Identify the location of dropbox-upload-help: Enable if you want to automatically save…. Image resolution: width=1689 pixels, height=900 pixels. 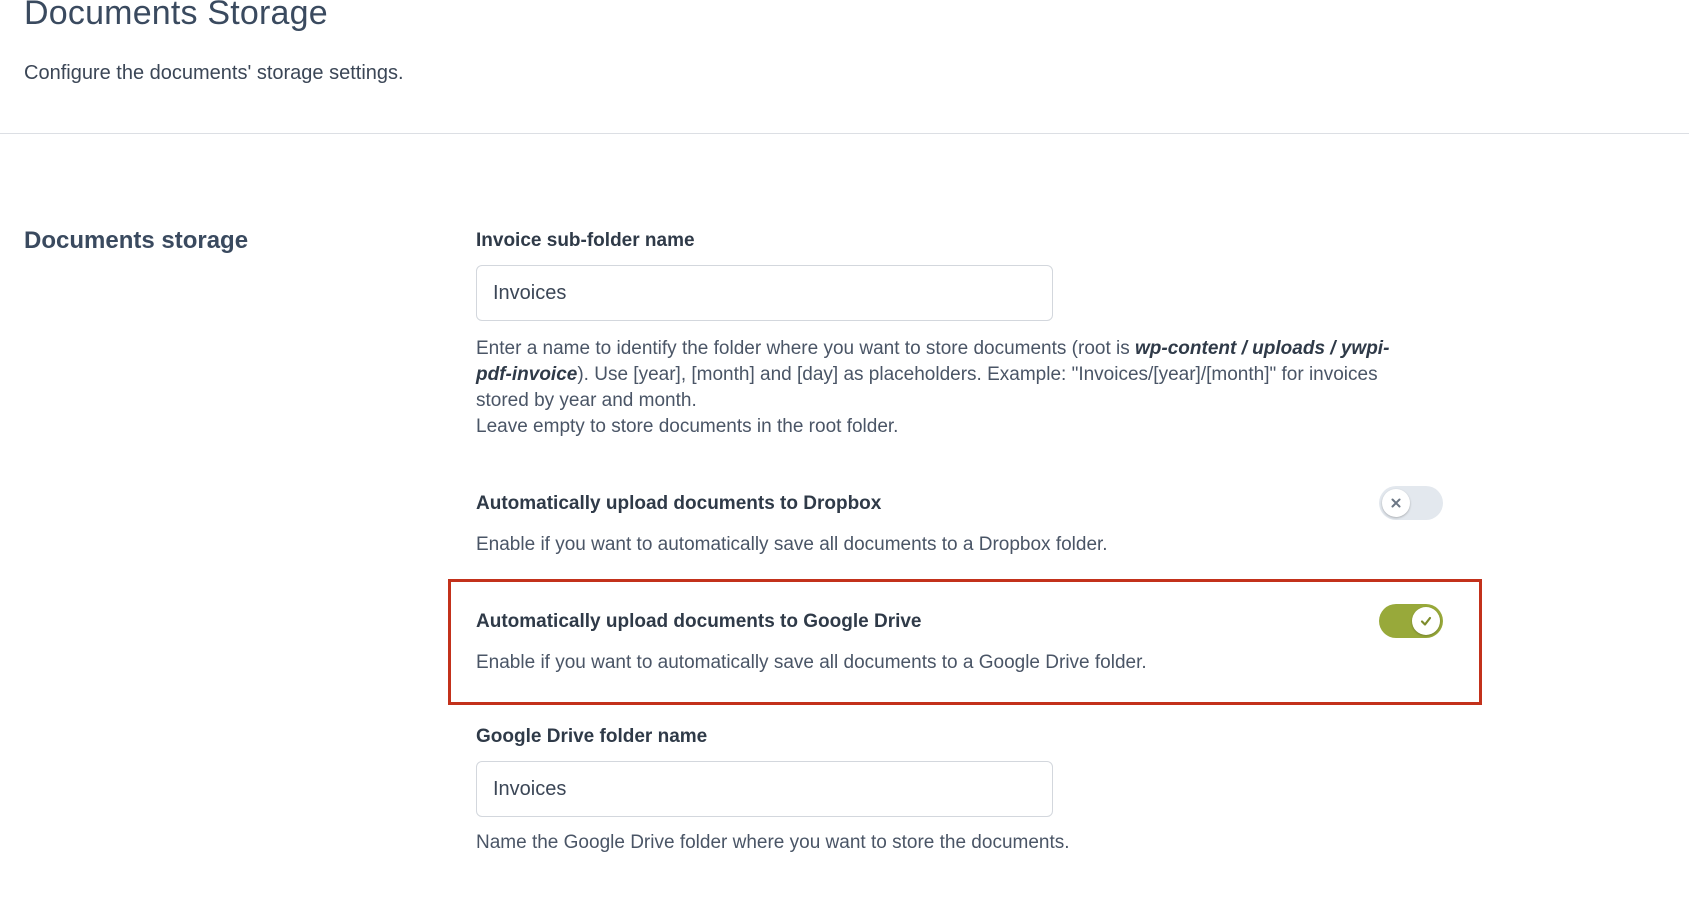
(792, 544).